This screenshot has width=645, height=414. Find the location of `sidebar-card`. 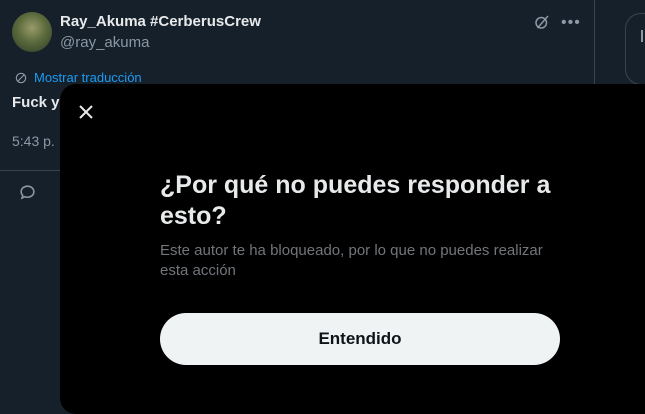

sidebar-card is located at coordinates (635, 49).